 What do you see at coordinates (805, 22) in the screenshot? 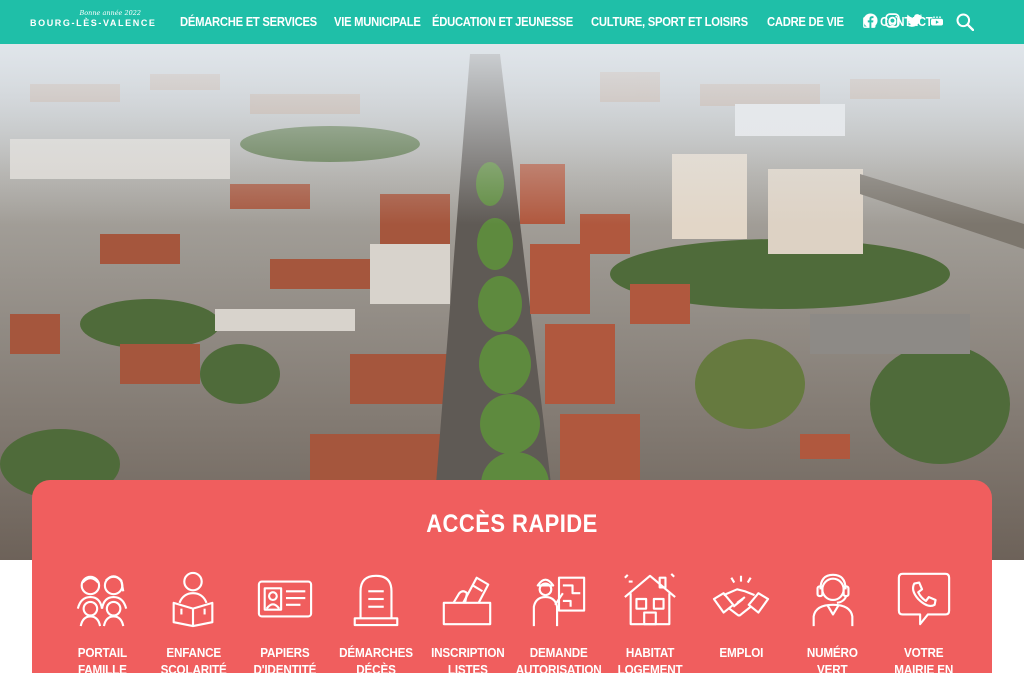
I see `nav-item-cadre-de-vie: Cadre de vie` at bounding box center [805, 22].